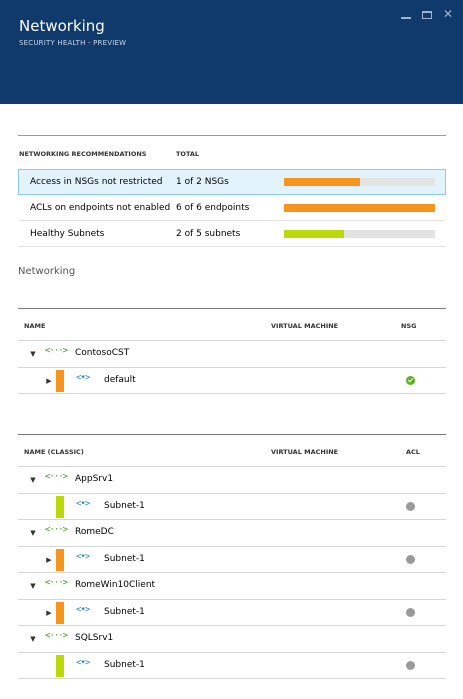 This screenshot has width=463, height=699. What do you see at coordinates (232, 480) in the screenshot?
I see `vnet-row: ▼ <···> AppSrv1` at bounding box center [232, 480].